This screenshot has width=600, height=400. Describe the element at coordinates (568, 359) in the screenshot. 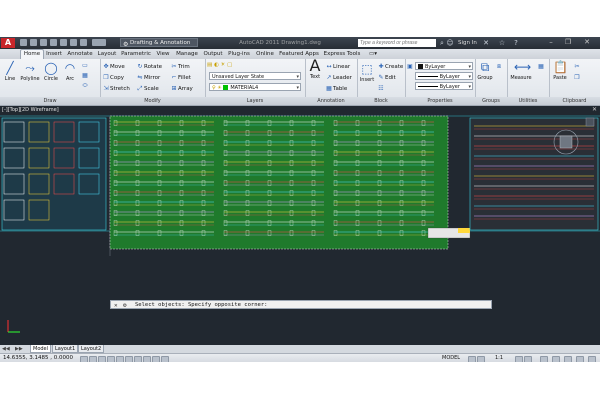

I see `hardware-acceleration-icon` at that location.